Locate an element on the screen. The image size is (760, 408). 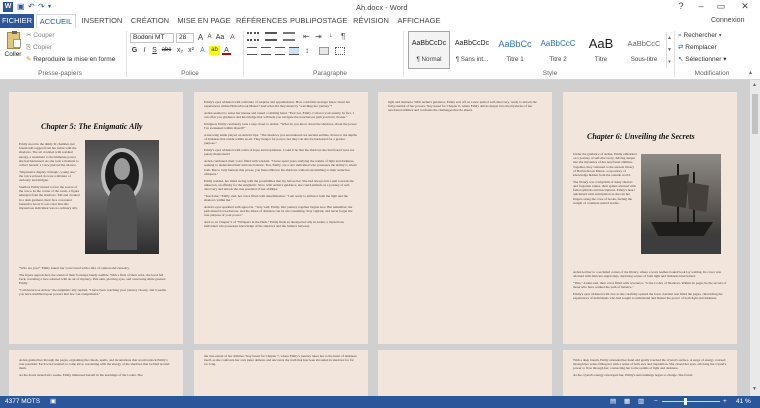
increase-indent-icon: ⇥ is located at coordinates (318, 36).